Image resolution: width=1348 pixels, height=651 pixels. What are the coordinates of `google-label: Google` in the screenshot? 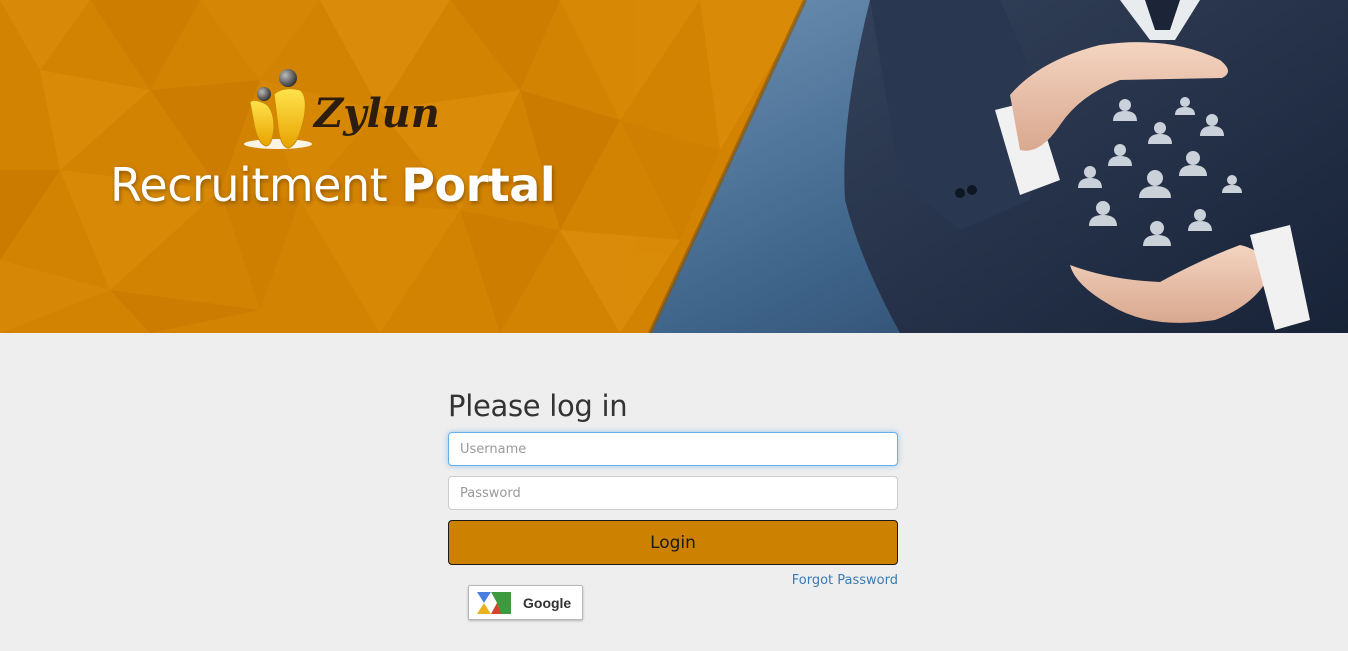 It's located at (547, 602).